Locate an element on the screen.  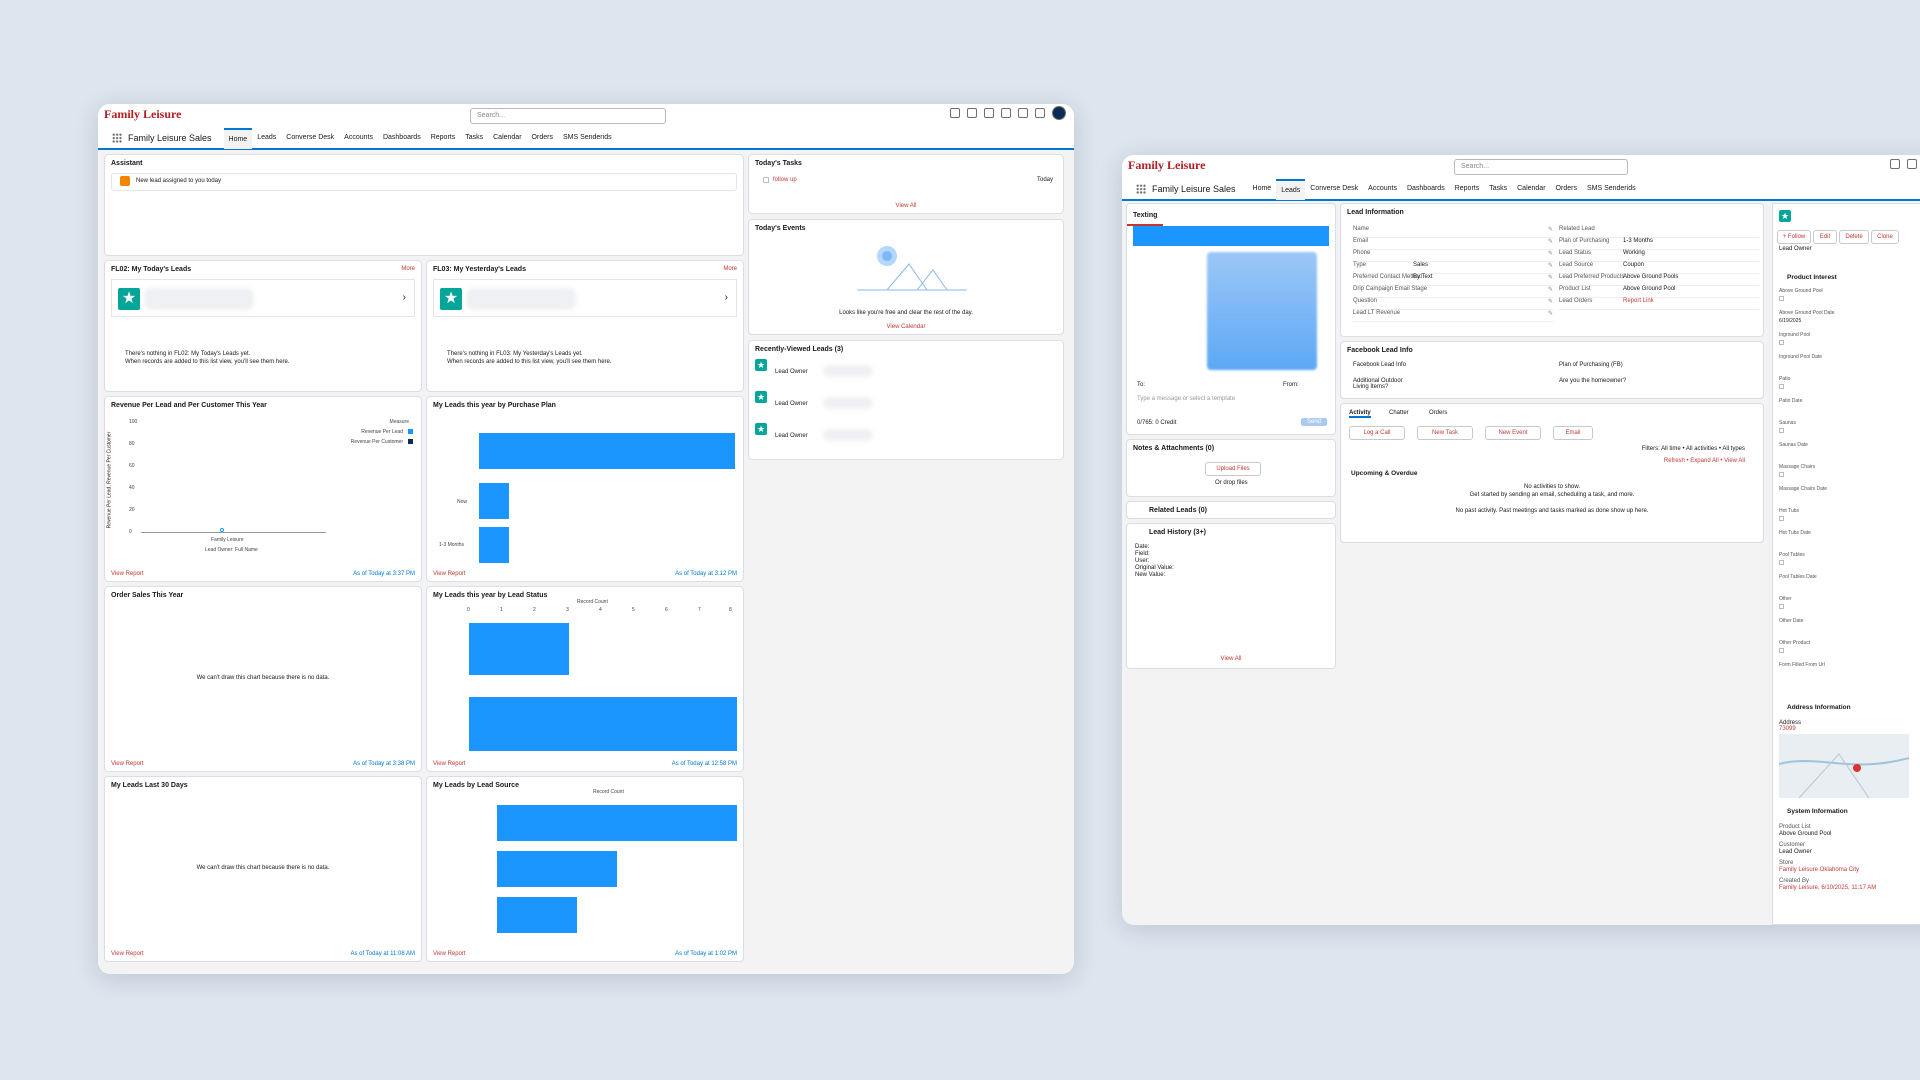
tab-chatter: Chatter is located at coordinates (1399, 413).